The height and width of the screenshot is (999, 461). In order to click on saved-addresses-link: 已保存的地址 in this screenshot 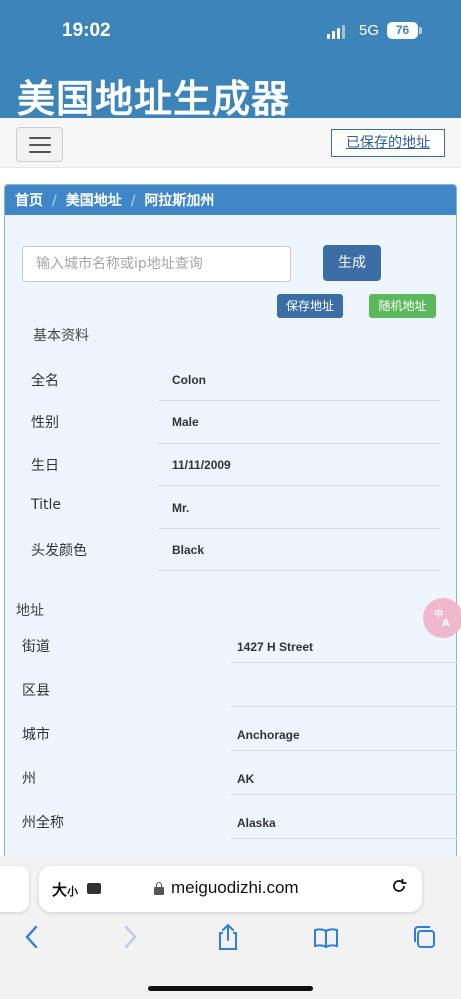, I will do `click(388, 143)`.